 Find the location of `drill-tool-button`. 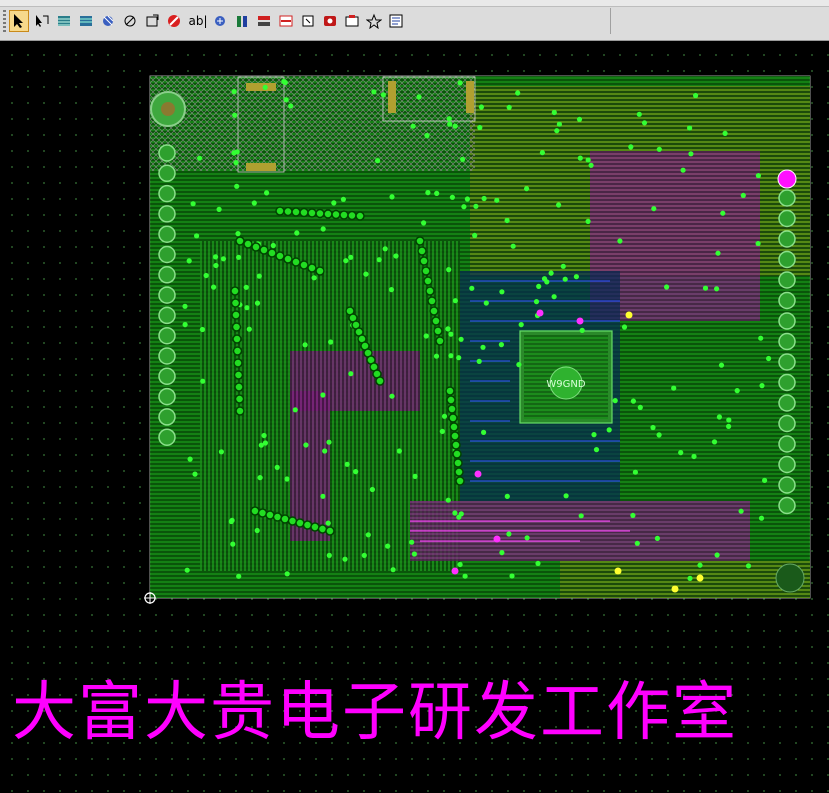

drill-tool-button is located at coordinates (374, 21).